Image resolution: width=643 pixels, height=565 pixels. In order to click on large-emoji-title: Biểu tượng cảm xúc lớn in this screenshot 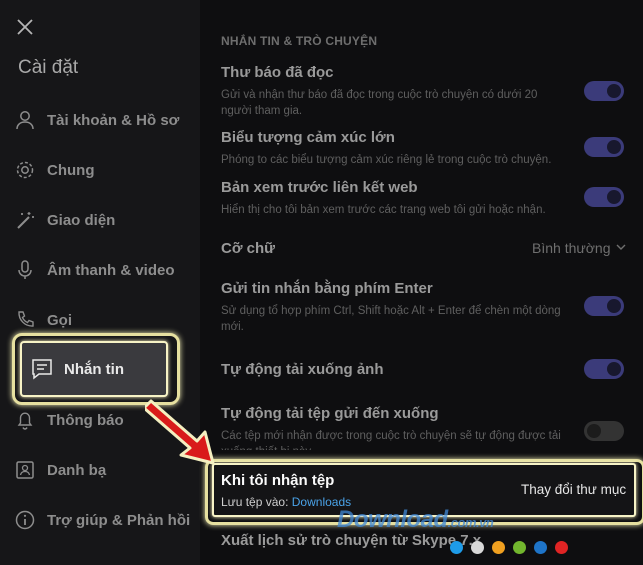, I will do `click(308, 137)`.